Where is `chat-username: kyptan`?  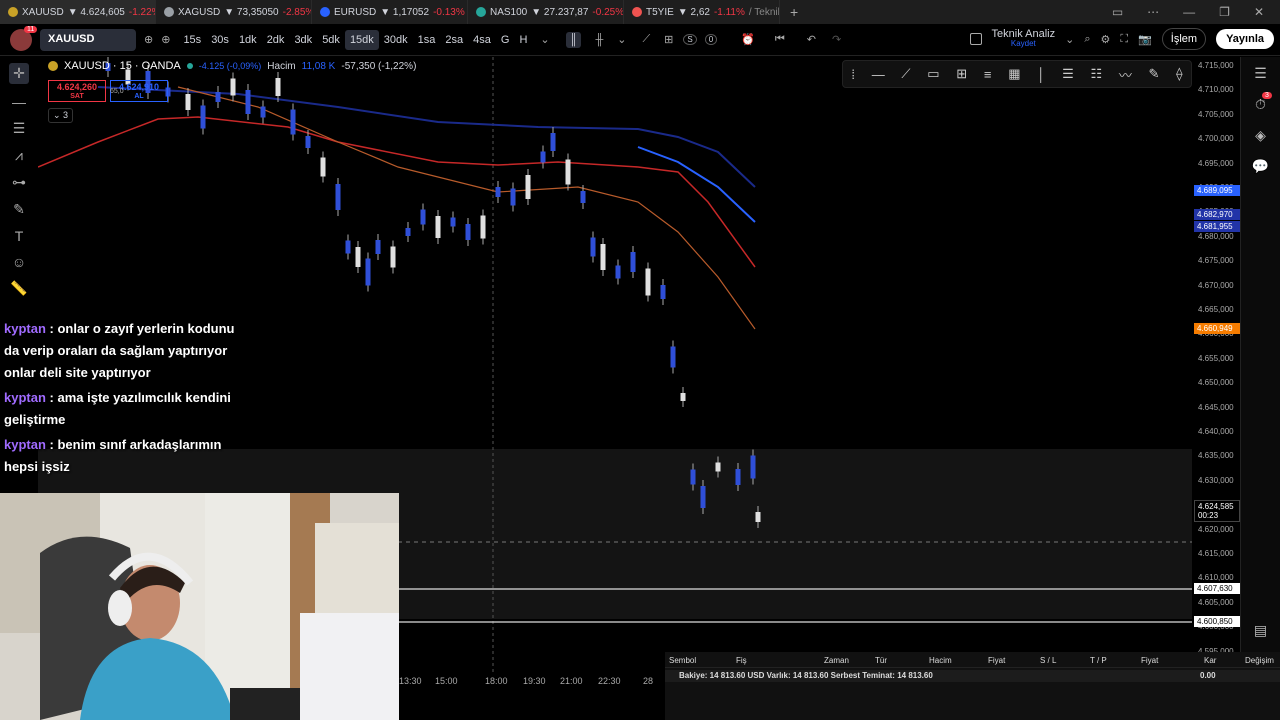
chat-username: kyptan is located at coordinates (25, 397).